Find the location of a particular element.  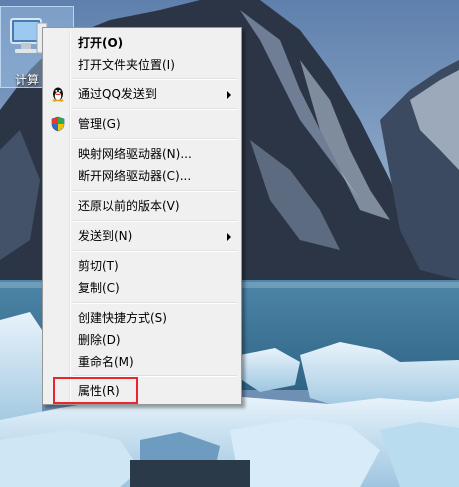

properties-highlight-box is located at coordinates (95, 390).